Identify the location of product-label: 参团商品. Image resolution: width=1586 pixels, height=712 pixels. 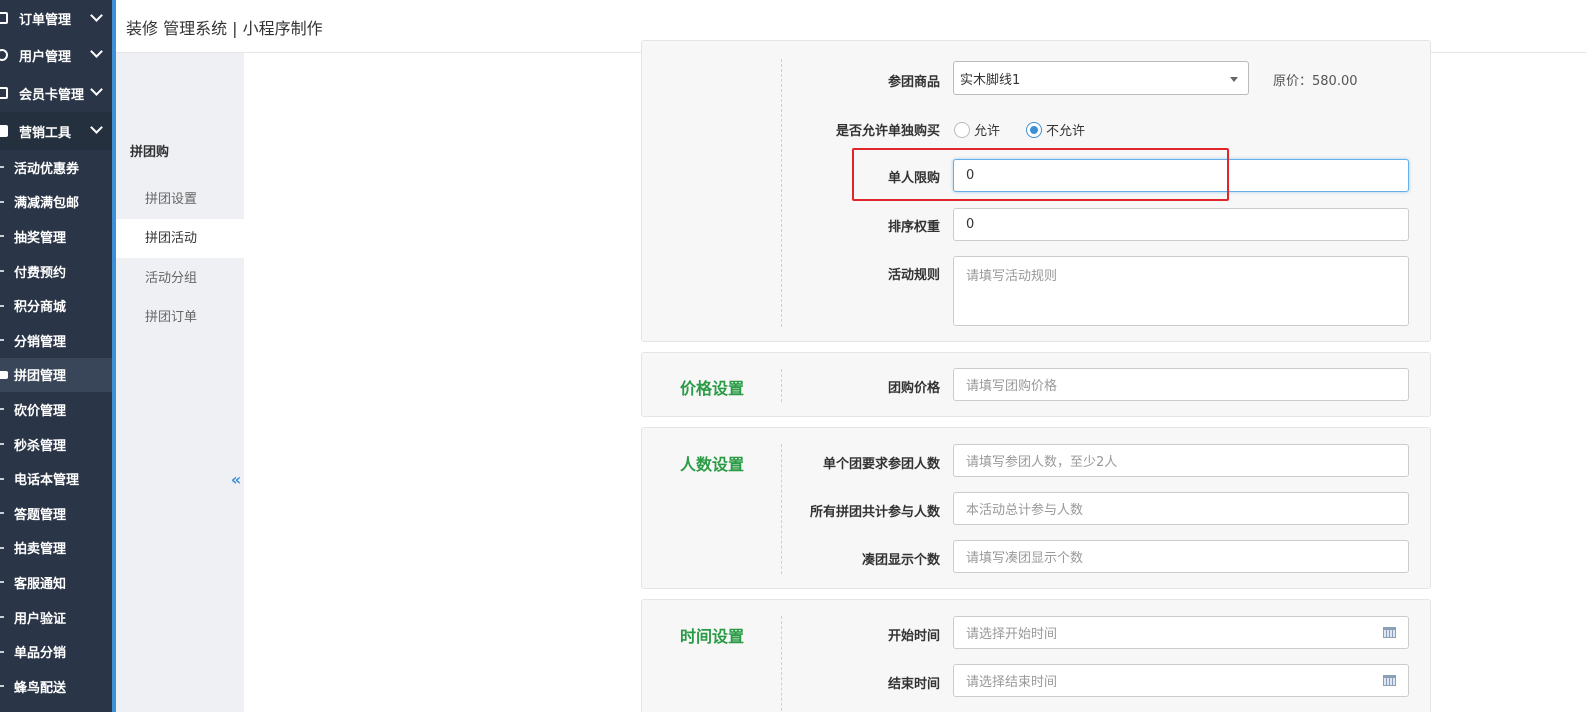
(913, 82).